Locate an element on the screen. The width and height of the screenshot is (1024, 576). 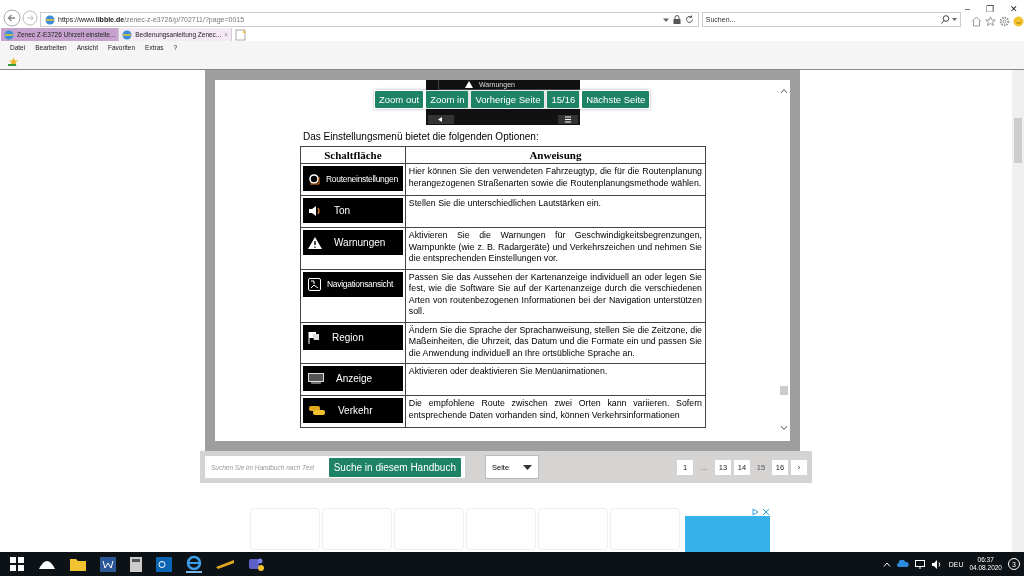
table-cell: Stellen Sie die unterschiedlichen Lautstärken ein. is located at coordinates (555, 211).